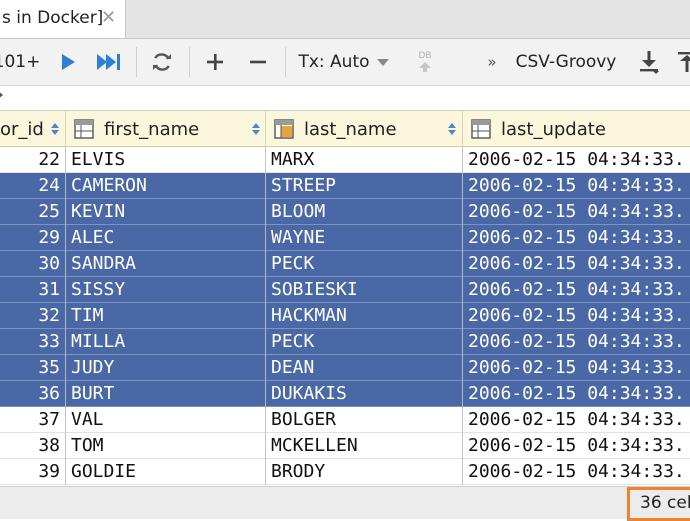 This screenshot has height=521, width=690. Describe the element at coordinates (364, 446) in the screenshot. I see `cell-last-name: MCKELLEN` at that location.